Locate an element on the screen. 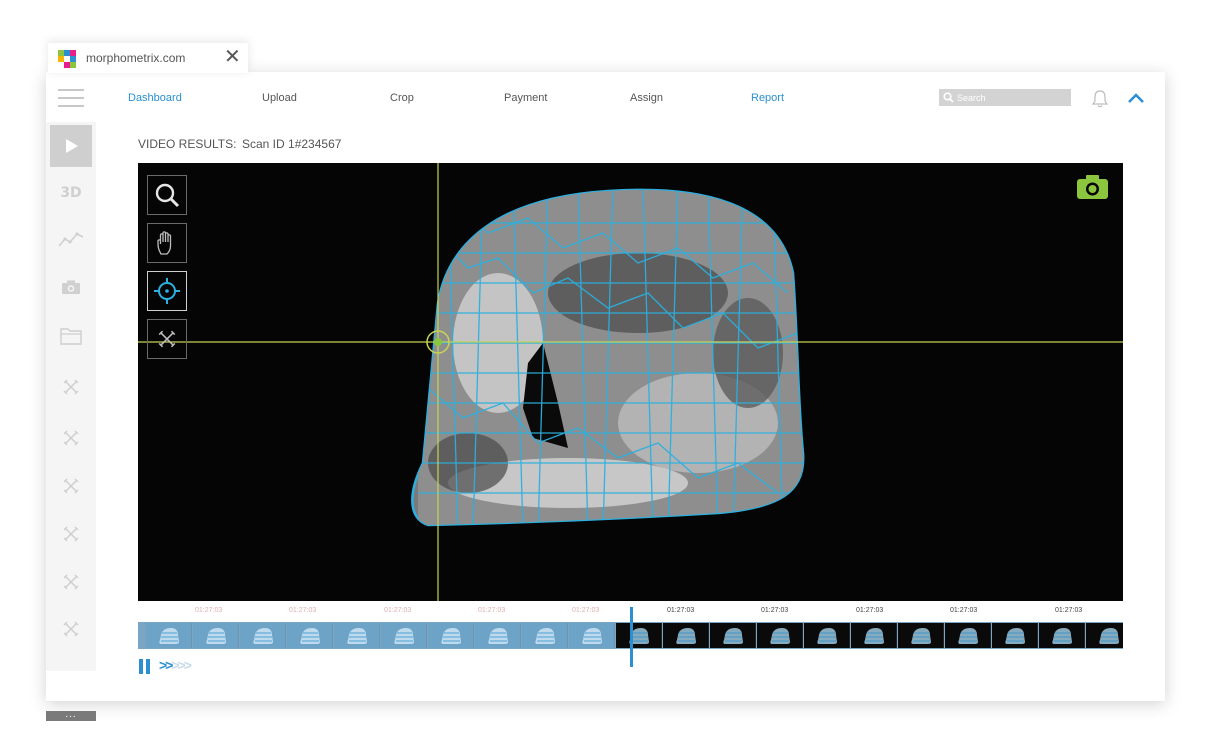 This screenshot has height=744, width=1212. sidebar-item-chart is located at coordinates (71, 239).